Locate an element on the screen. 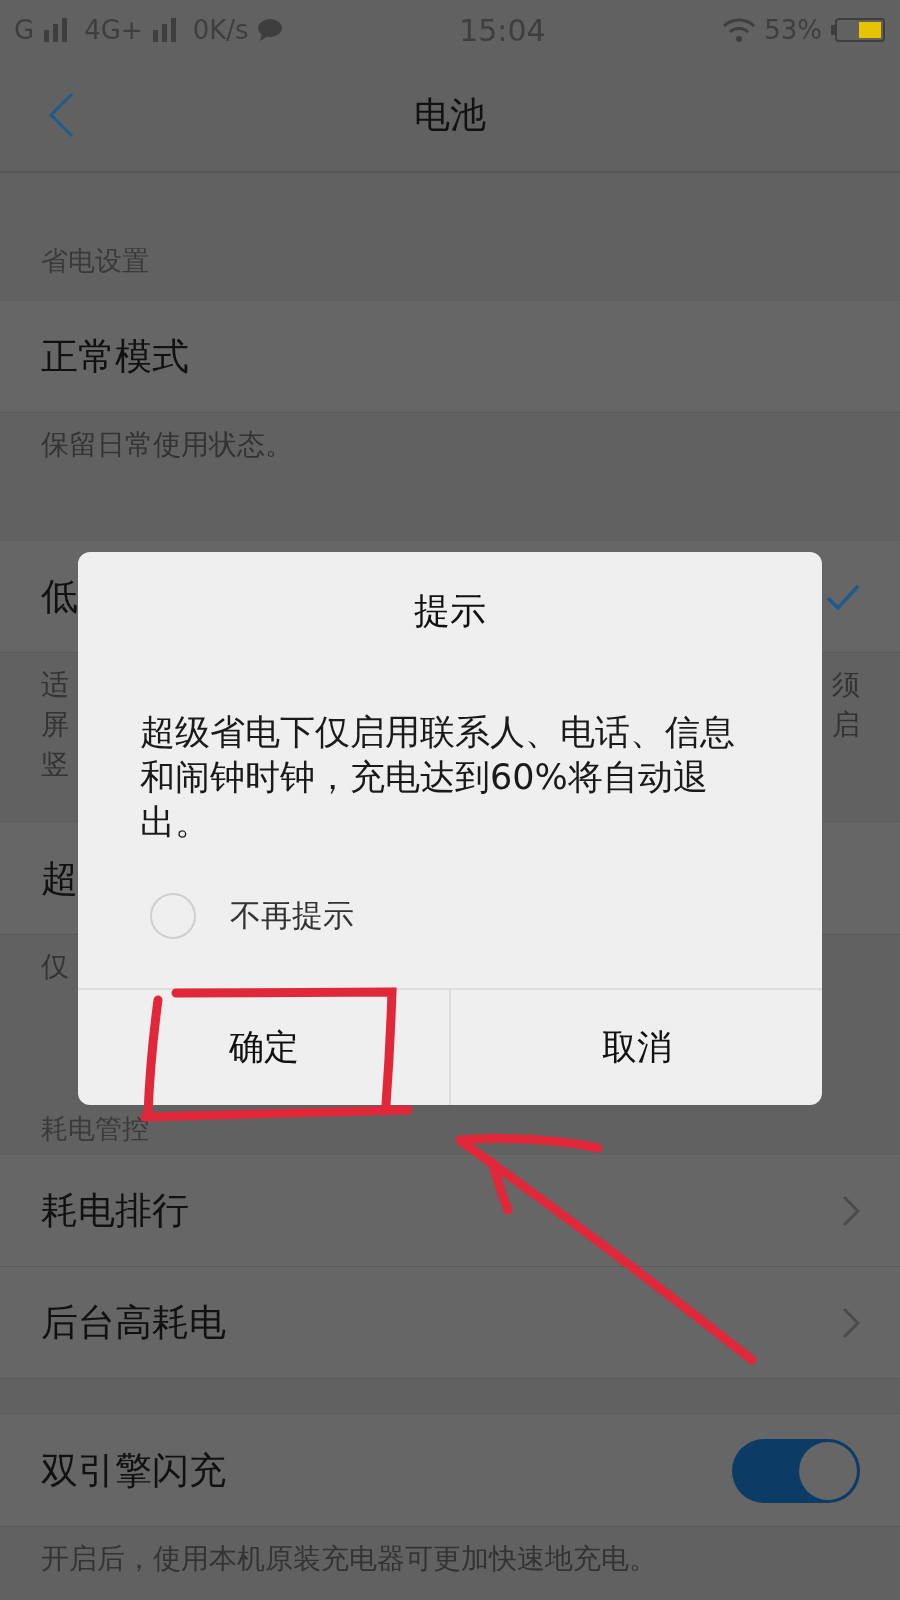 This screenshot has width=900, height=1600. radio-button is located at coordinates (173, 916).